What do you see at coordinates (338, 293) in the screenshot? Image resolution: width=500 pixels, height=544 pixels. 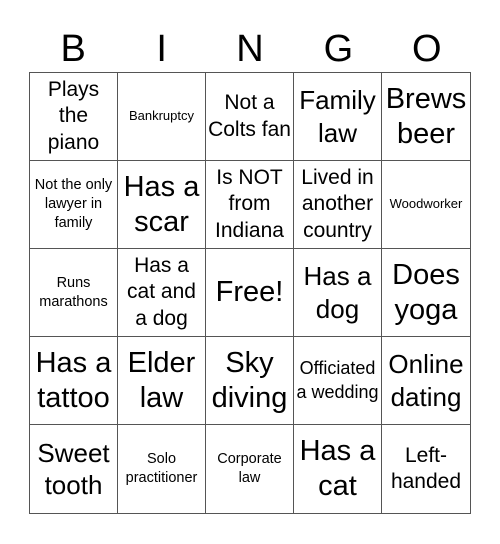 I see `bingo-cell: Has a dog` at bounding box center [338, 293].